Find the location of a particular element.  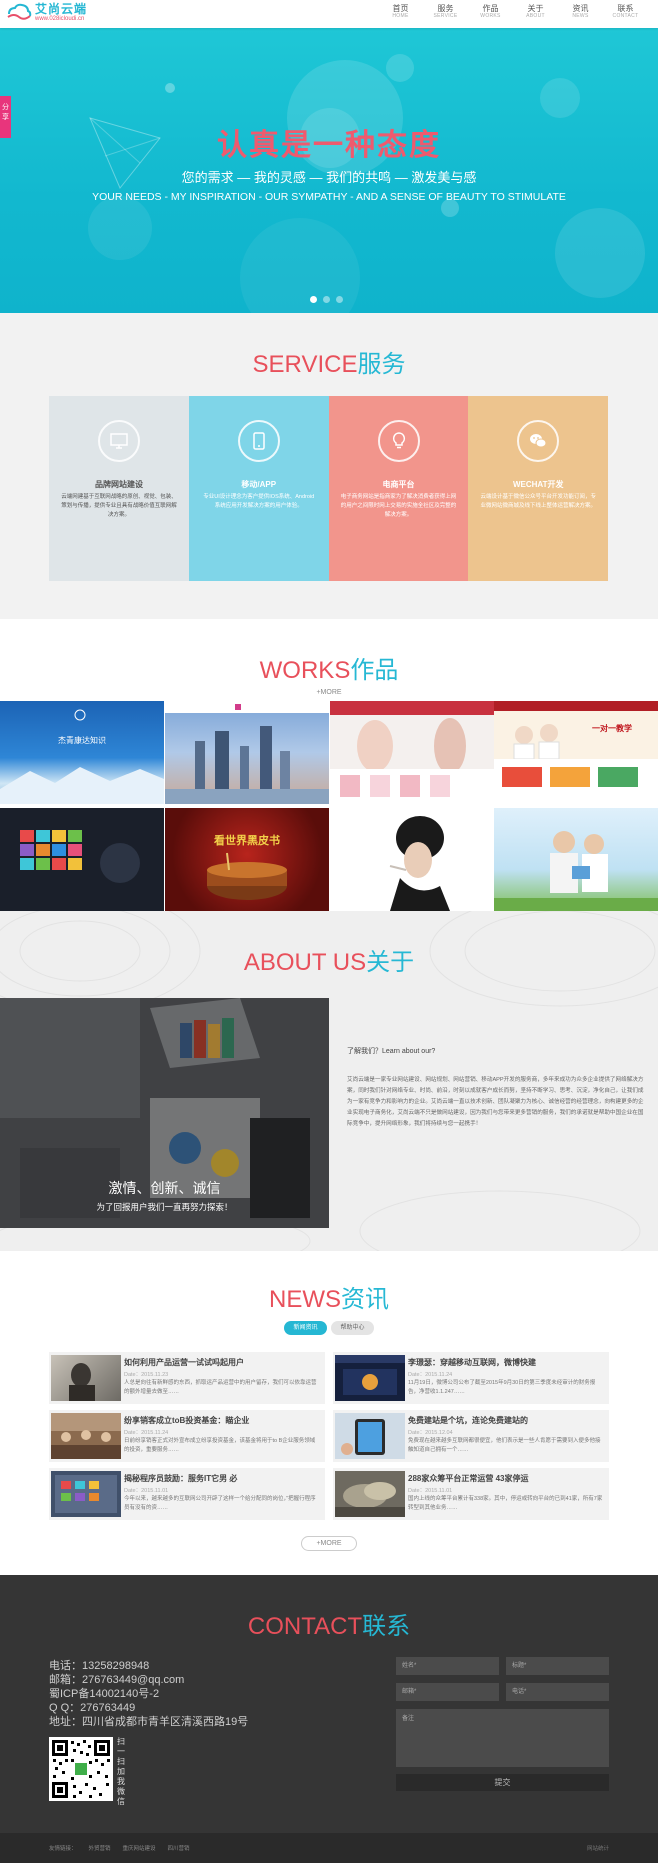

nav-sublabel: WORKS is located at coordinates (490, 16).